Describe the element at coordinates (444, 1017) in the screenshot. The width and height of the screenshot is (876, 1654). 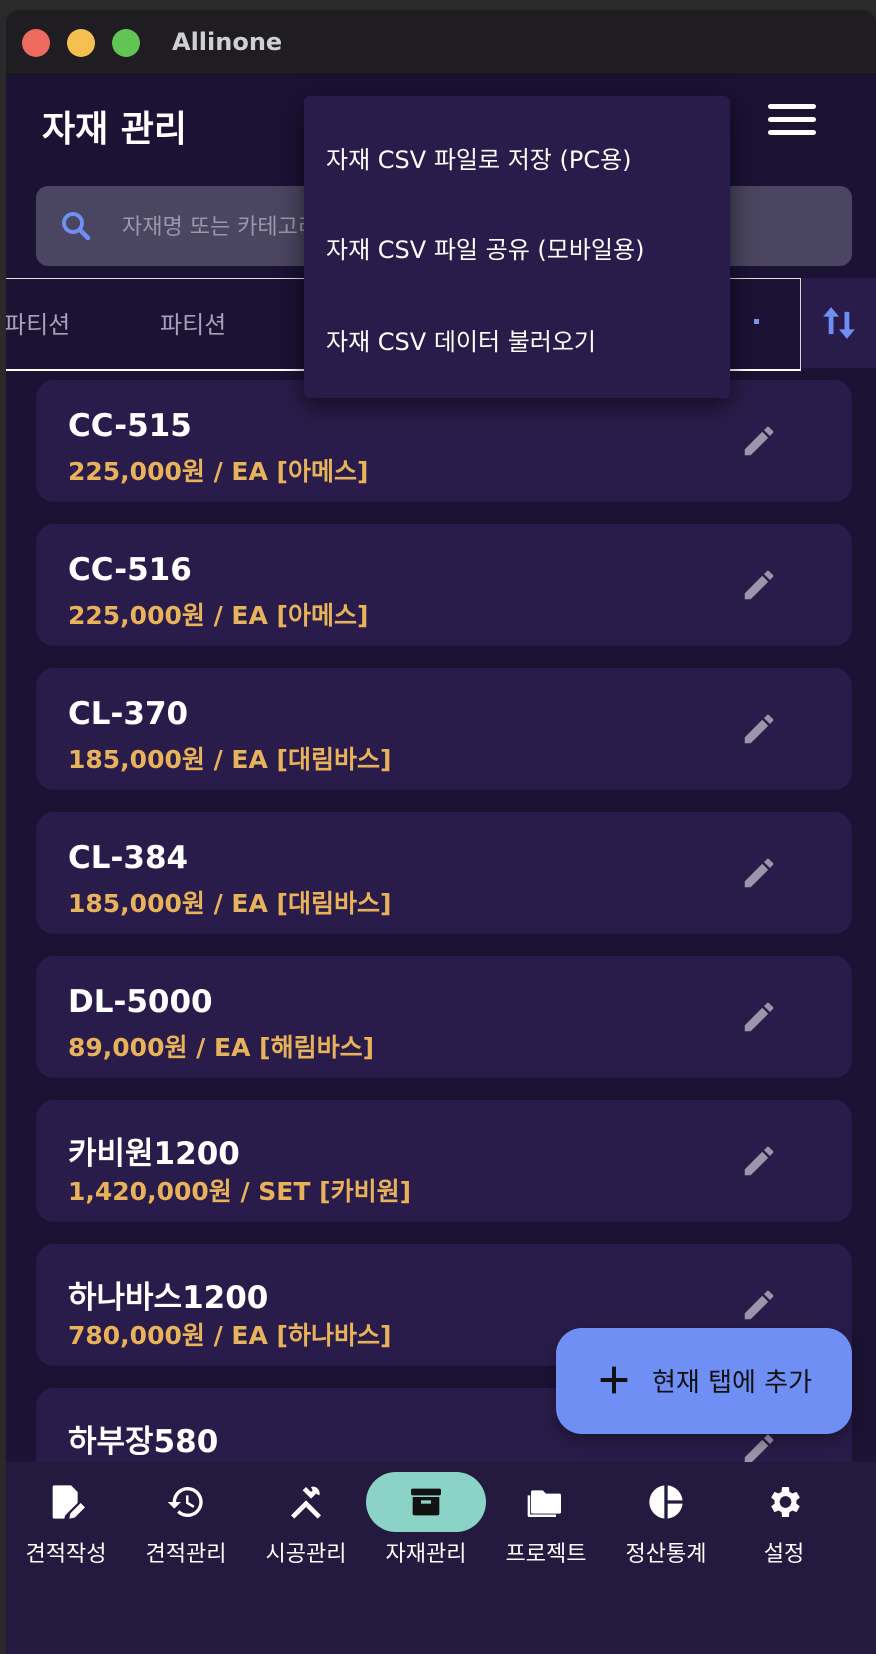
I see `material-card: DL-5000 89,000원 / EA [해림바스]` at that location.